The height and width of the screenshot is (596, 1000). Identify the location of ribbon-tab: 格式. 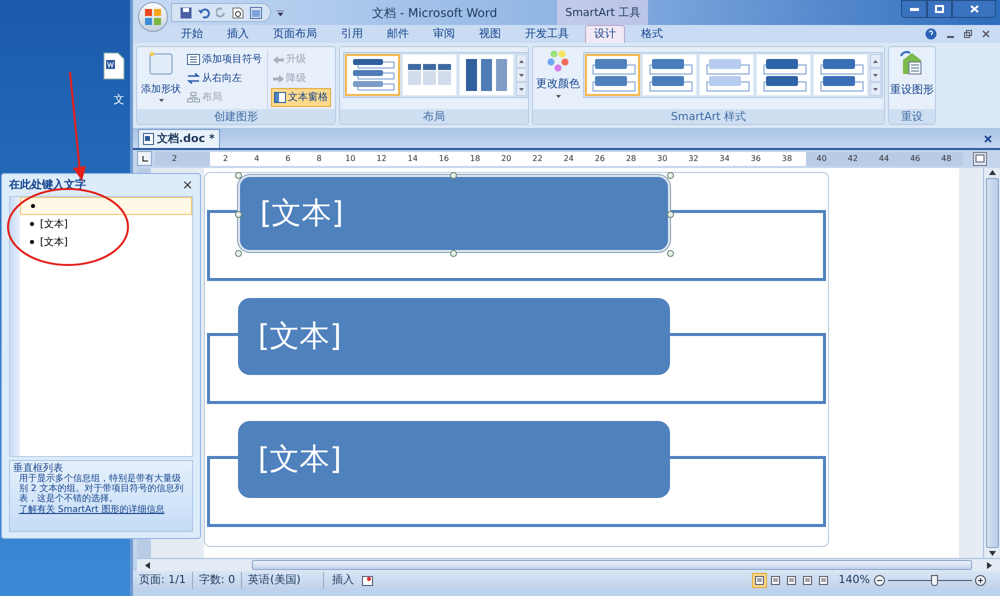
(652, 34).